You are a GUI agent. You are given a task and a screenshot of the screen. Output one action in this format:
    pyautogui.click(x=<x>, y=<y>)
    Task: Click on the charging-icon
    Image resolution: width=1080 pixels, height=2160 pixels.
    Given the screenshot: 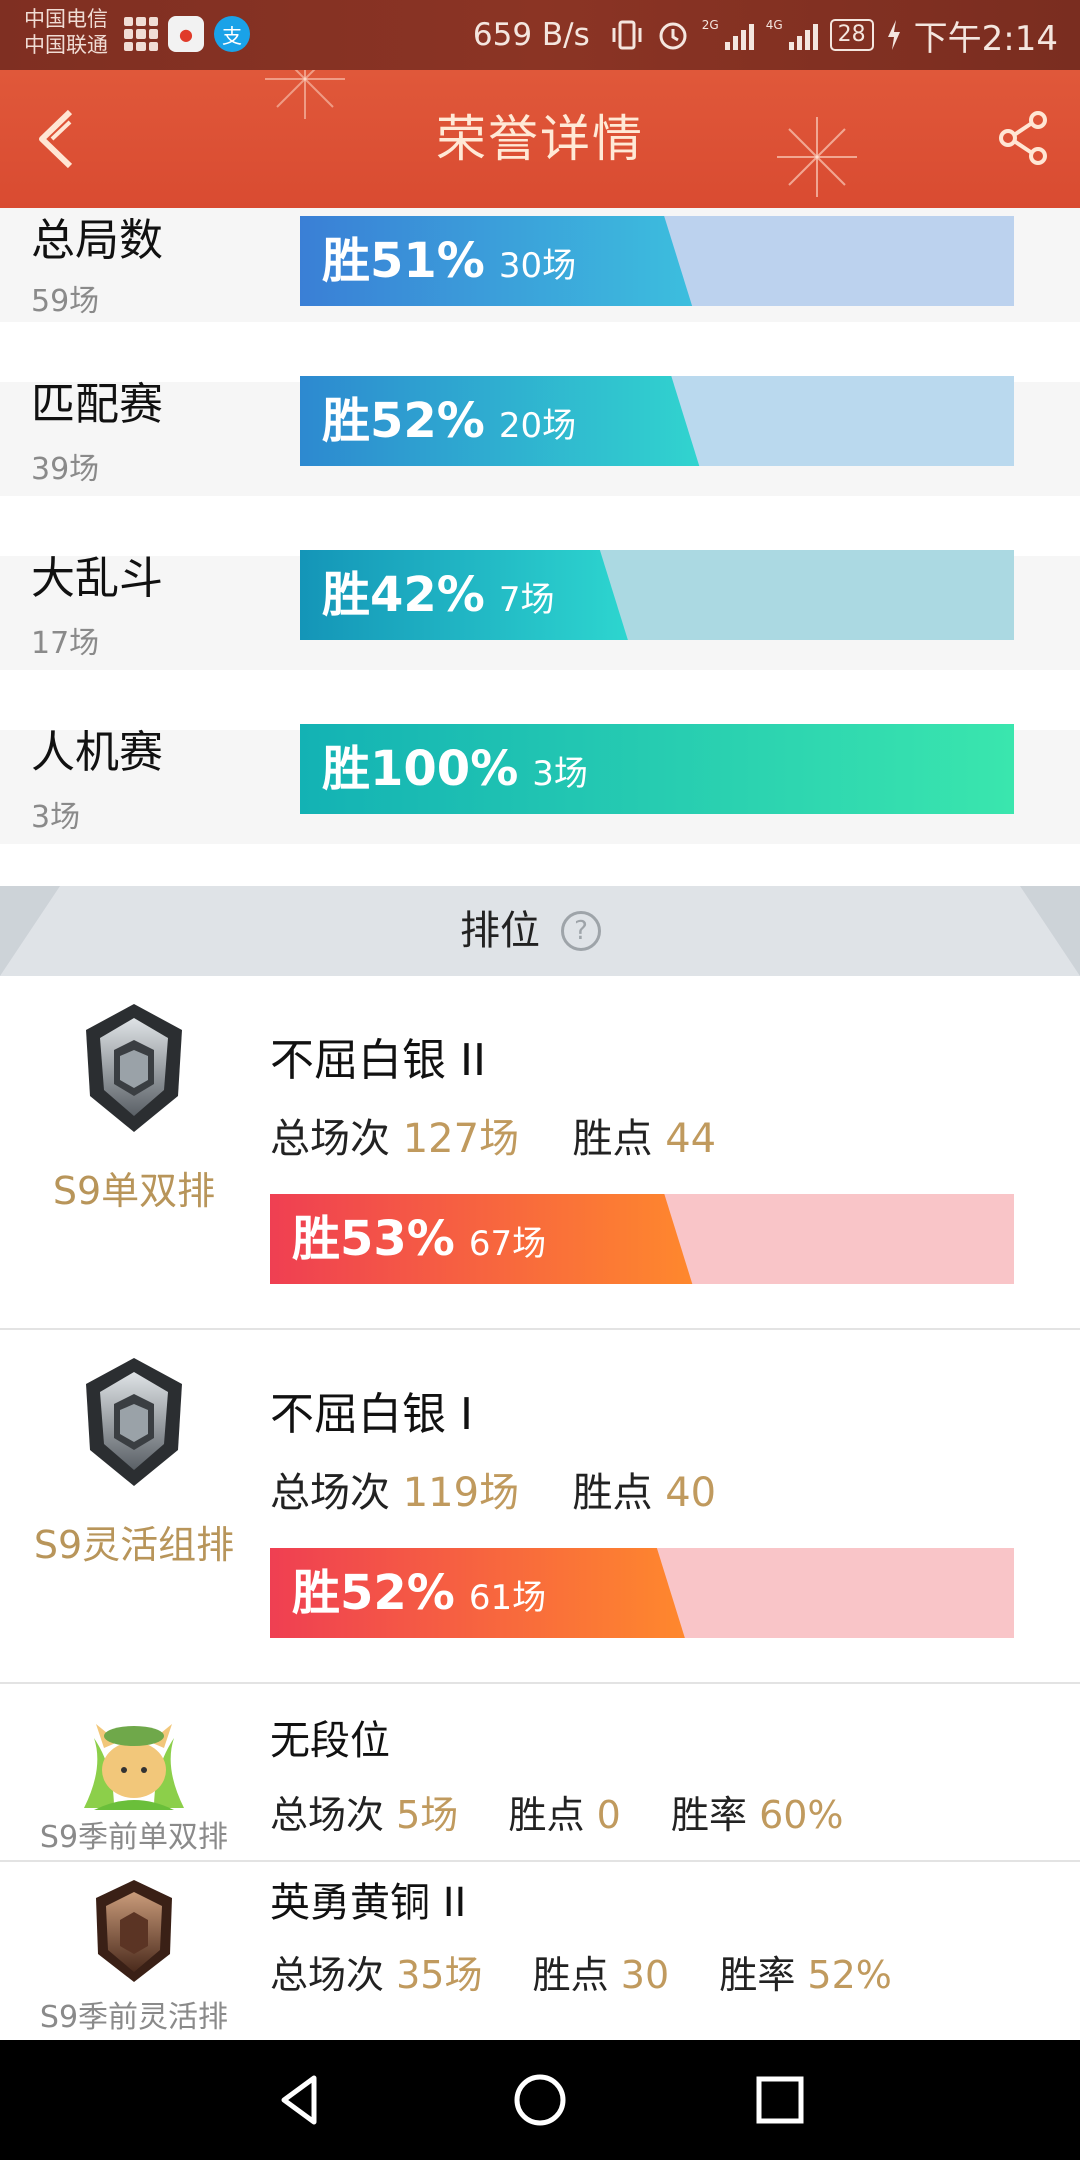 What is the action you would take?
    pyautogui.click(x=893, y=35)
    